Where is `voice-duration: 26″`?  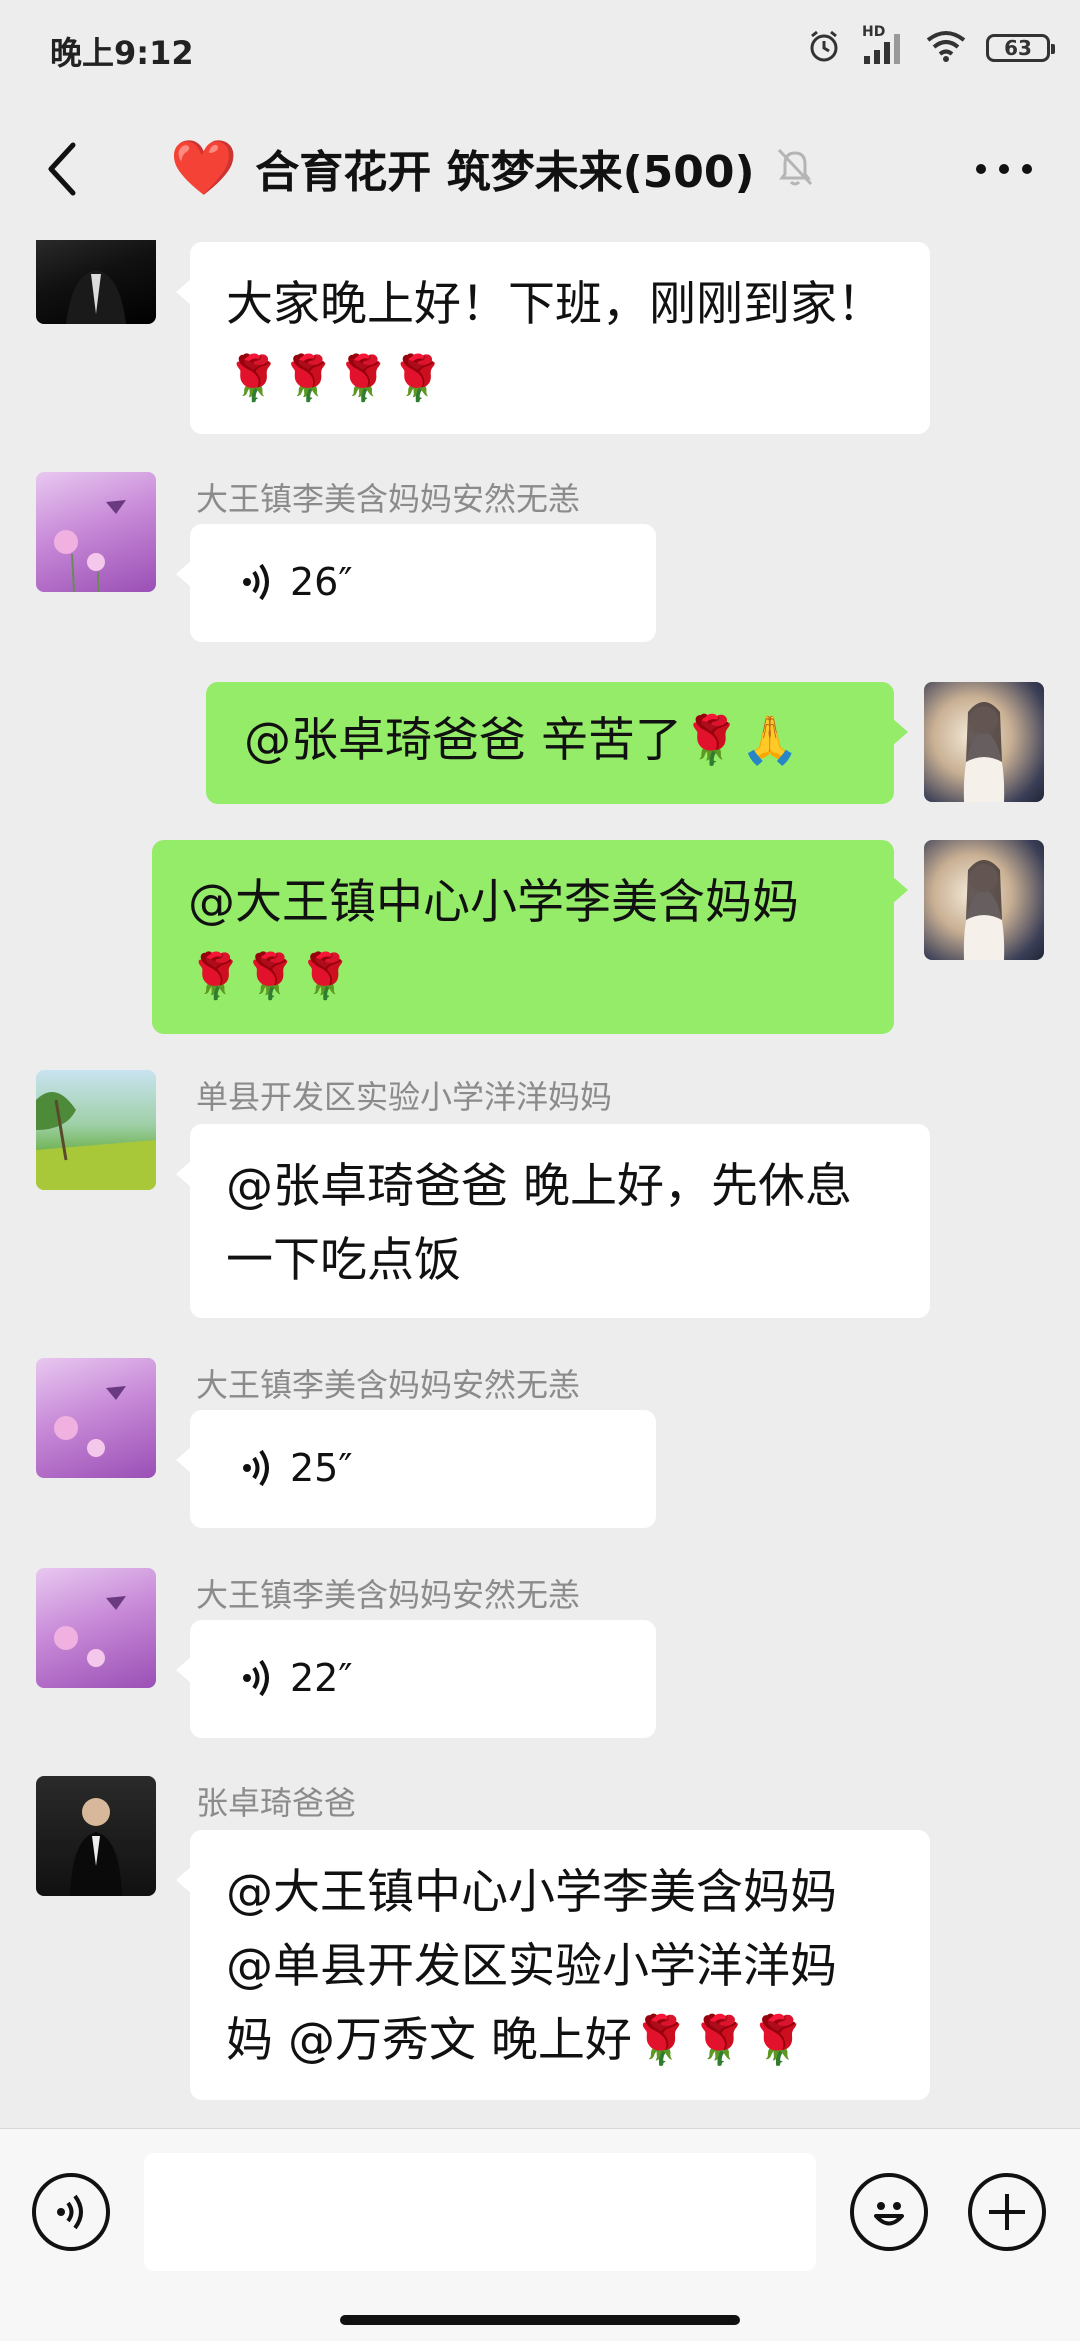
voice-duration: 26″ is located at coordinates (321, 582).